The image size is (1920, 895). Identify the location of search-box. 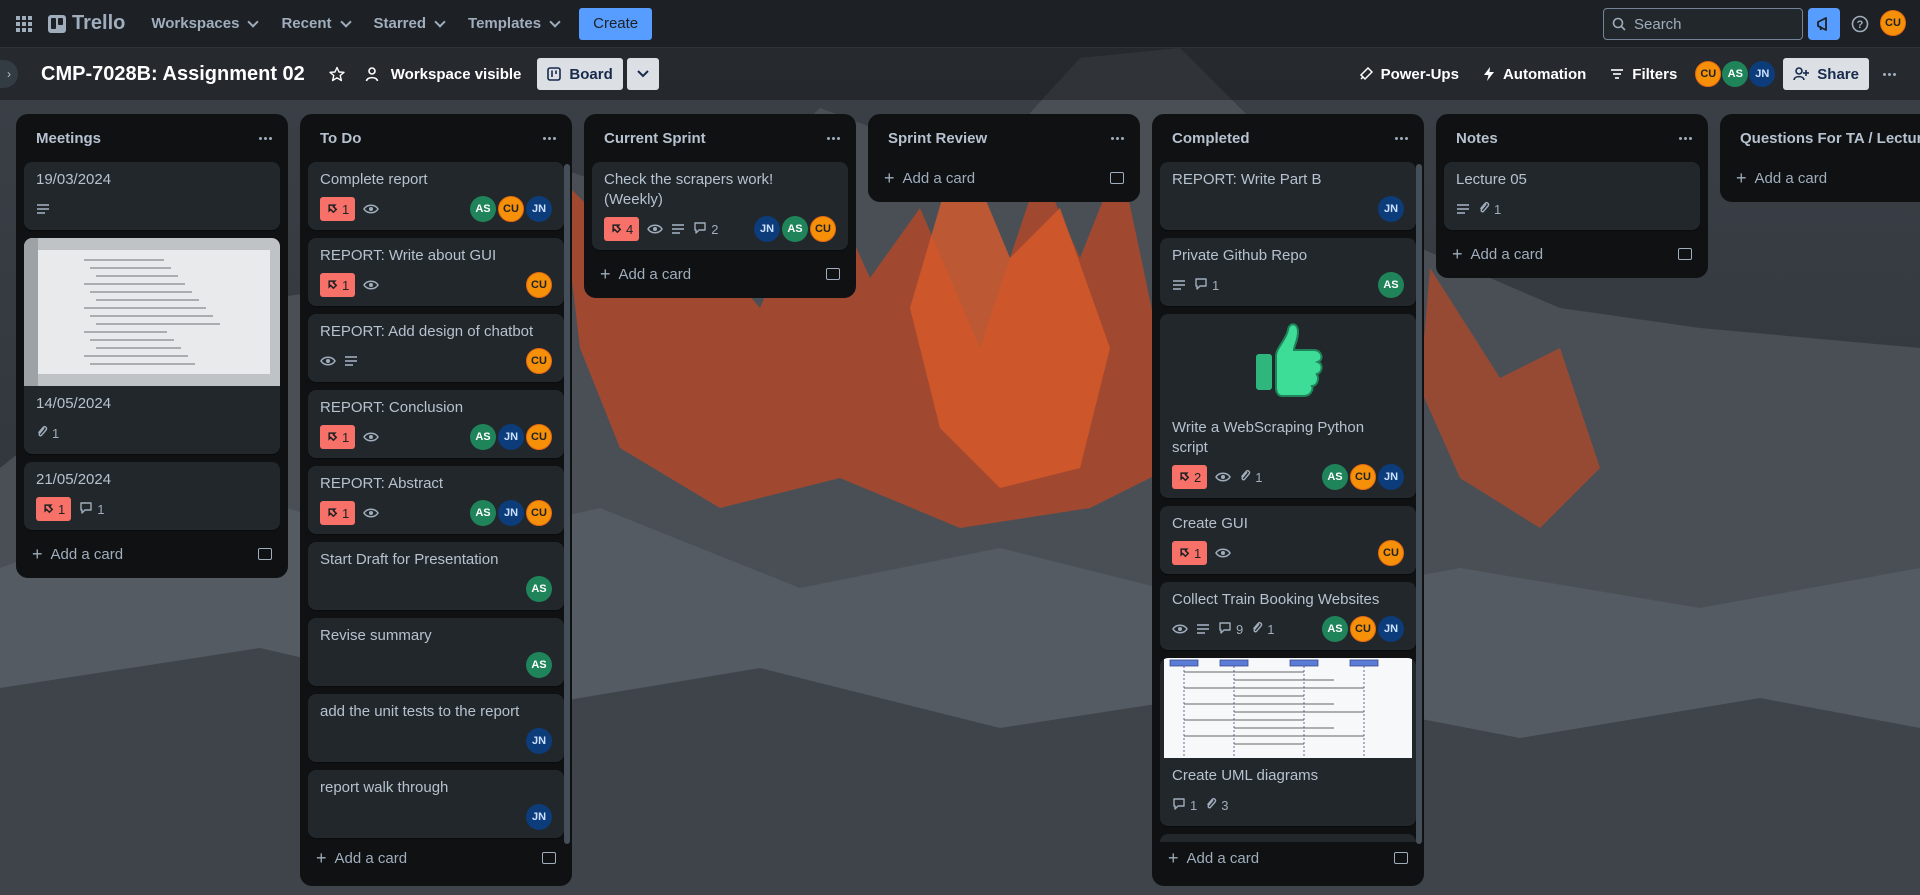
(1703, 24).